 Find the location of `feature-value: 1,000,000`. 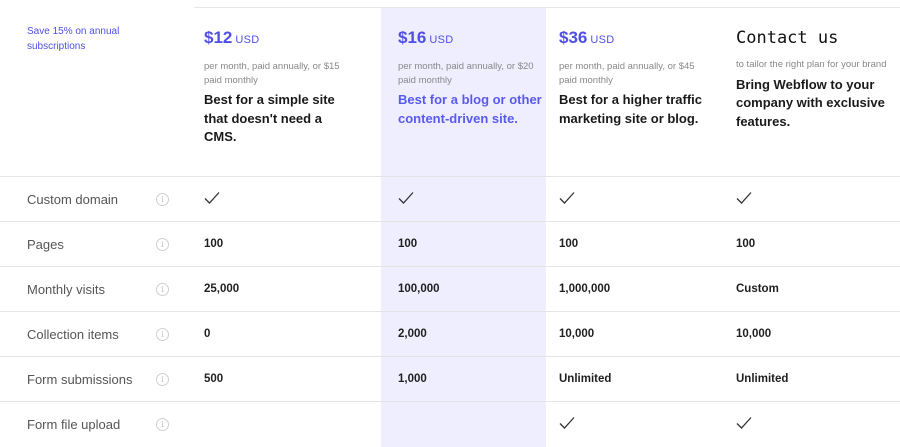

feature-value: 1,000,000 is located at coordinates (585, 289).